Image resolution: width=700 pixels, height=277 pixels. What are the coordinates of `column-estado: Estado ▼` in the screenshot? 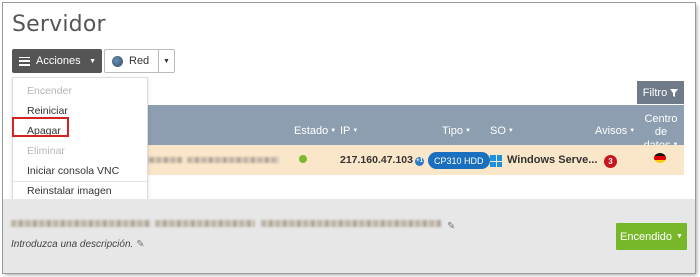 It's located at (315, 131).